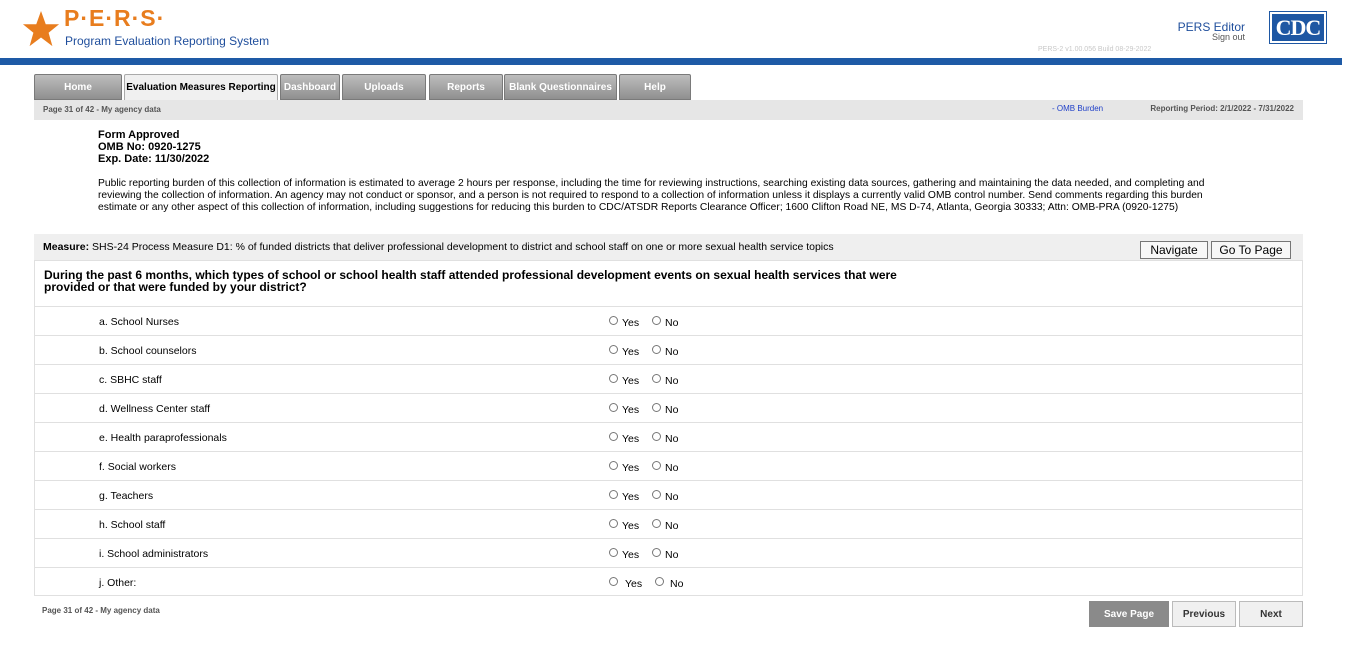 Image resolution: width=1346 pixels, height=649 pixels. Describe the element at coordinates (139, 322) in the screenshot. I see `row-label: a. School Nurses` at that location.